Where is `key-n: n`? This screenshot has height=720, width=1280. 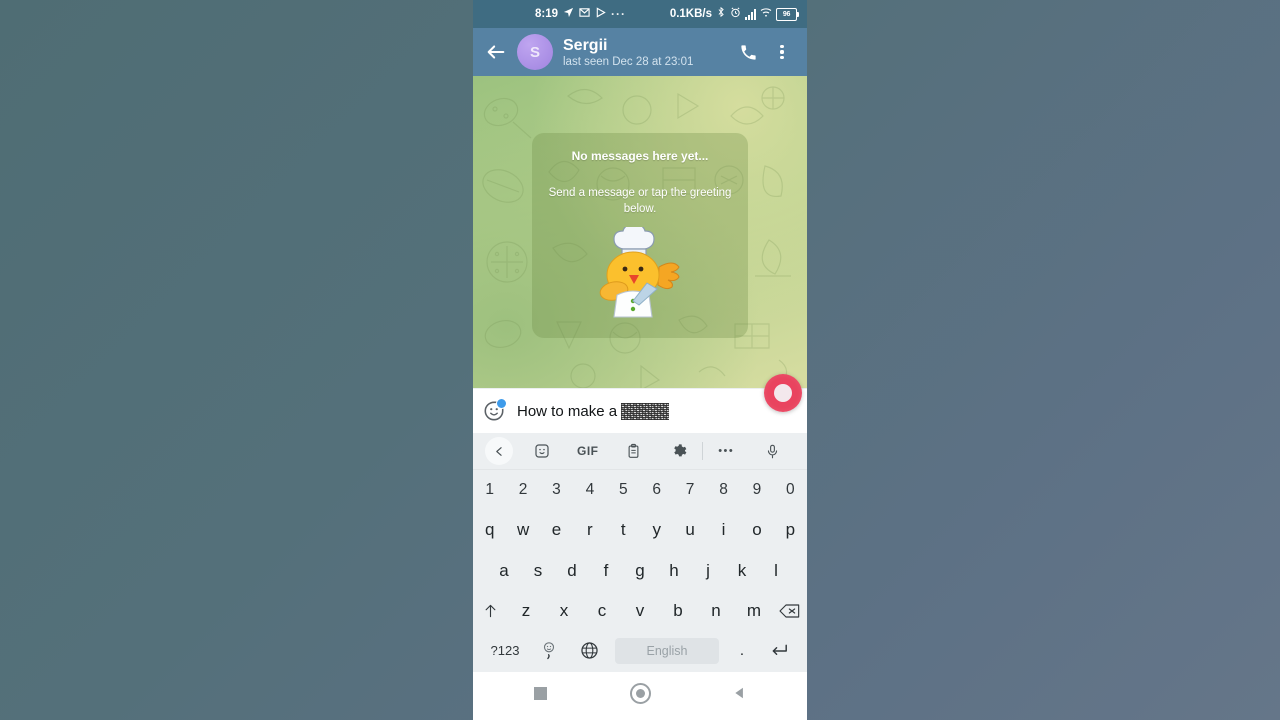 key-n: n is located at coordinates (716, 611).